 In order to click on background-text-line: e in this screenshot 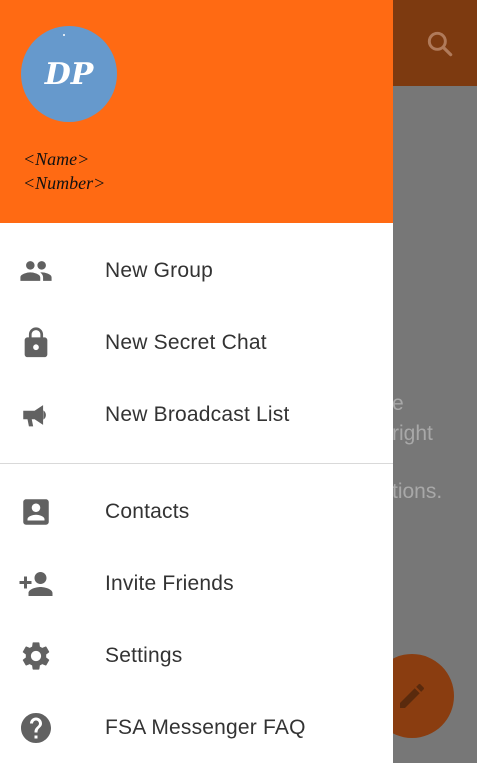, I will do `click(398, 403)`.